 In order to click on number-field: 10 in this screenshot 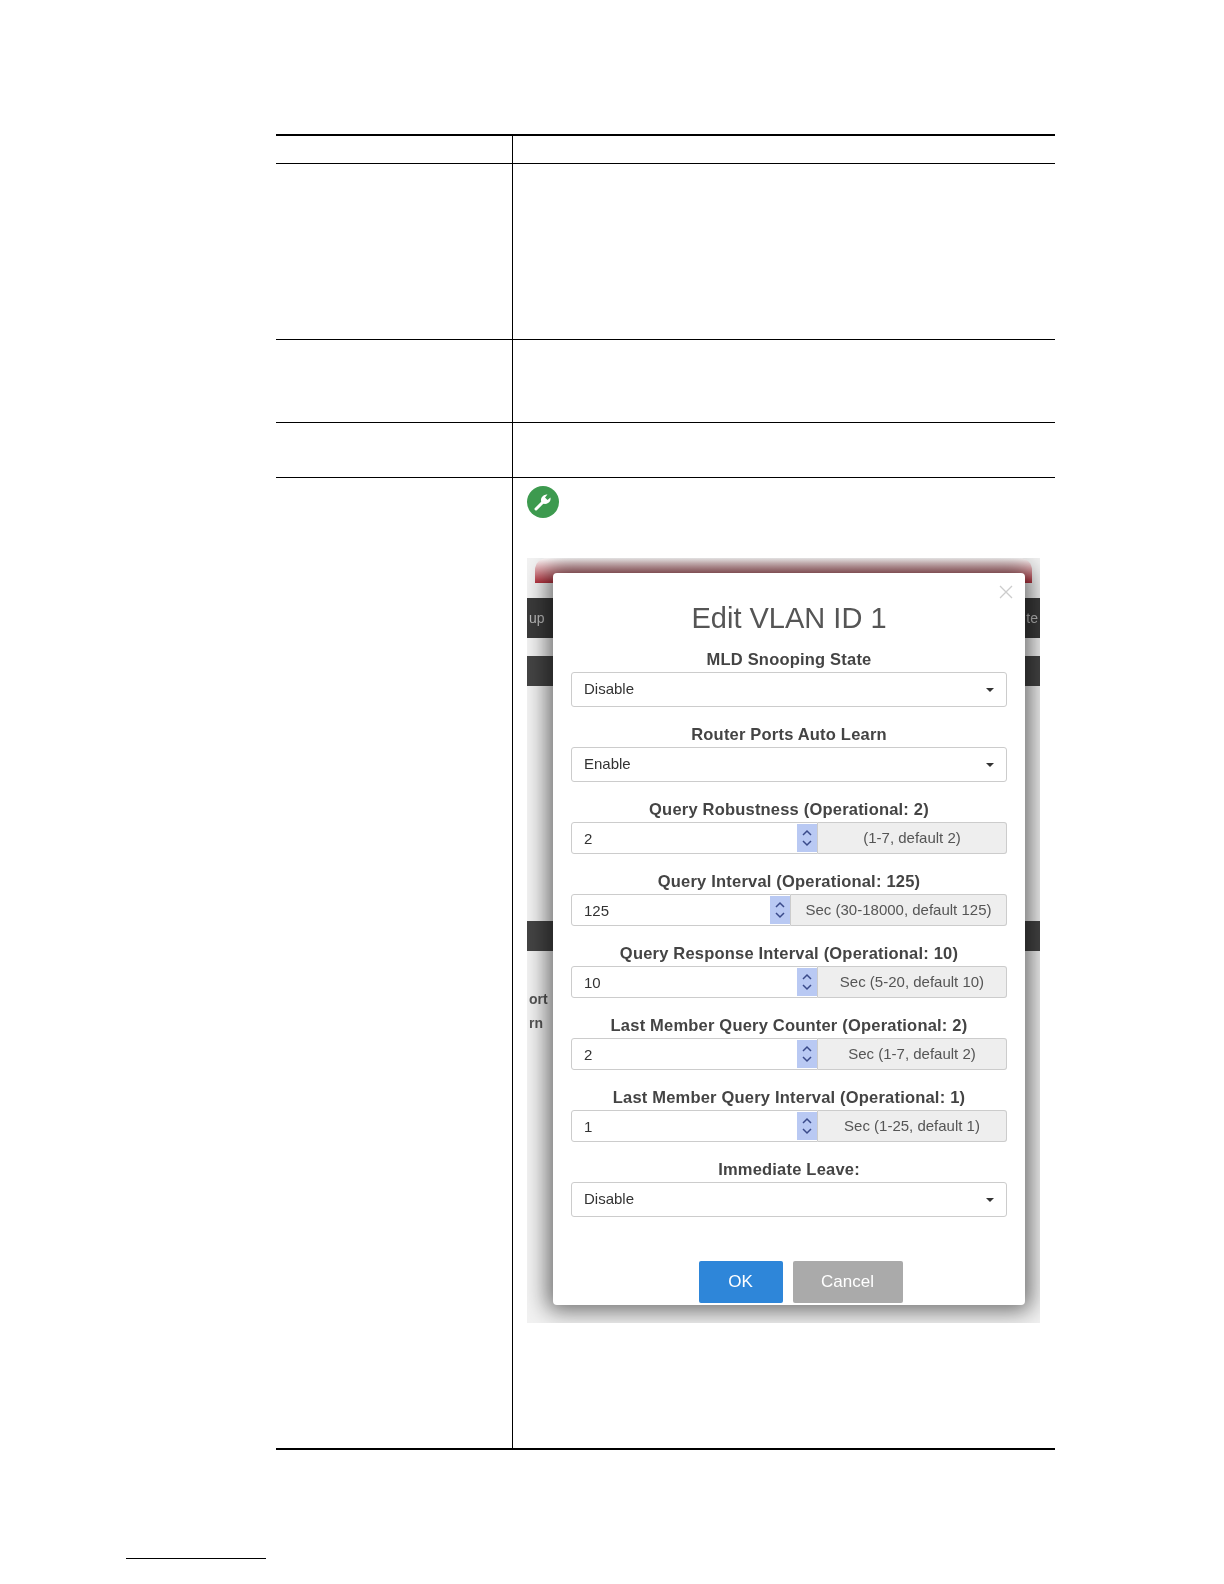, I will do `click(694, 982)`.